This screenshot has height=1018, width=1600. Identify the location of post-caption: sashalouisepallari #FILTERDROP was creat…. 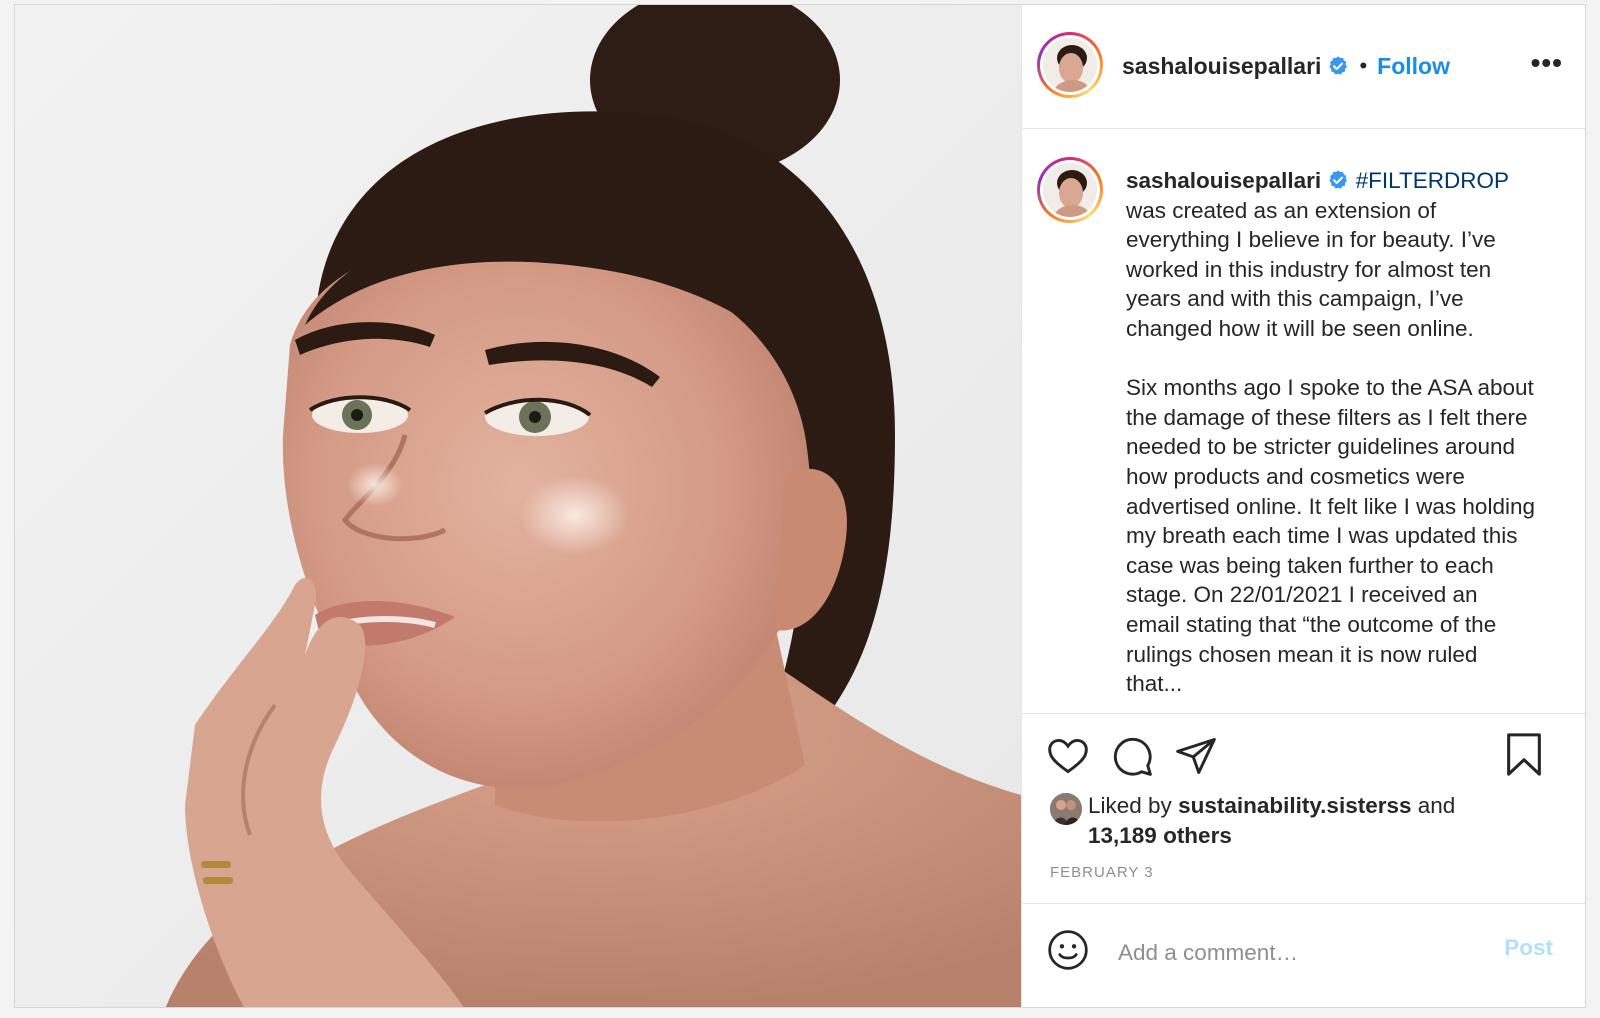
(1331, 432).